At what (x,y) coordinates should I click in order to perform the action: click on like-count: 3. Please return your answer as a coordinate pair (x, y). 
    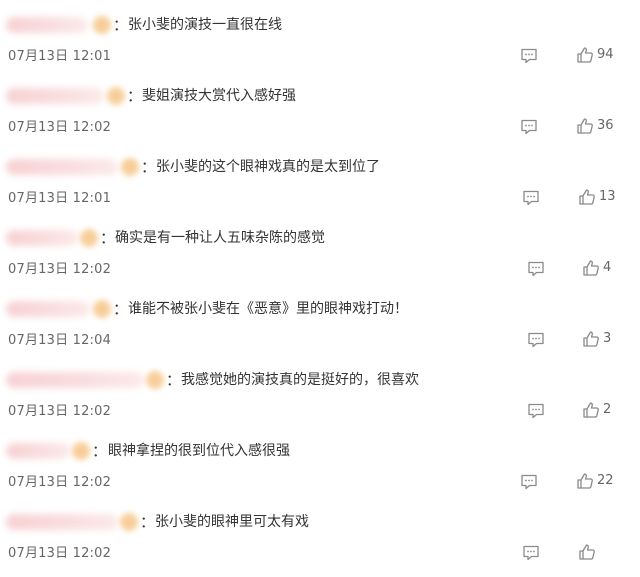
    Looking at the image, I should click on (607, 338).